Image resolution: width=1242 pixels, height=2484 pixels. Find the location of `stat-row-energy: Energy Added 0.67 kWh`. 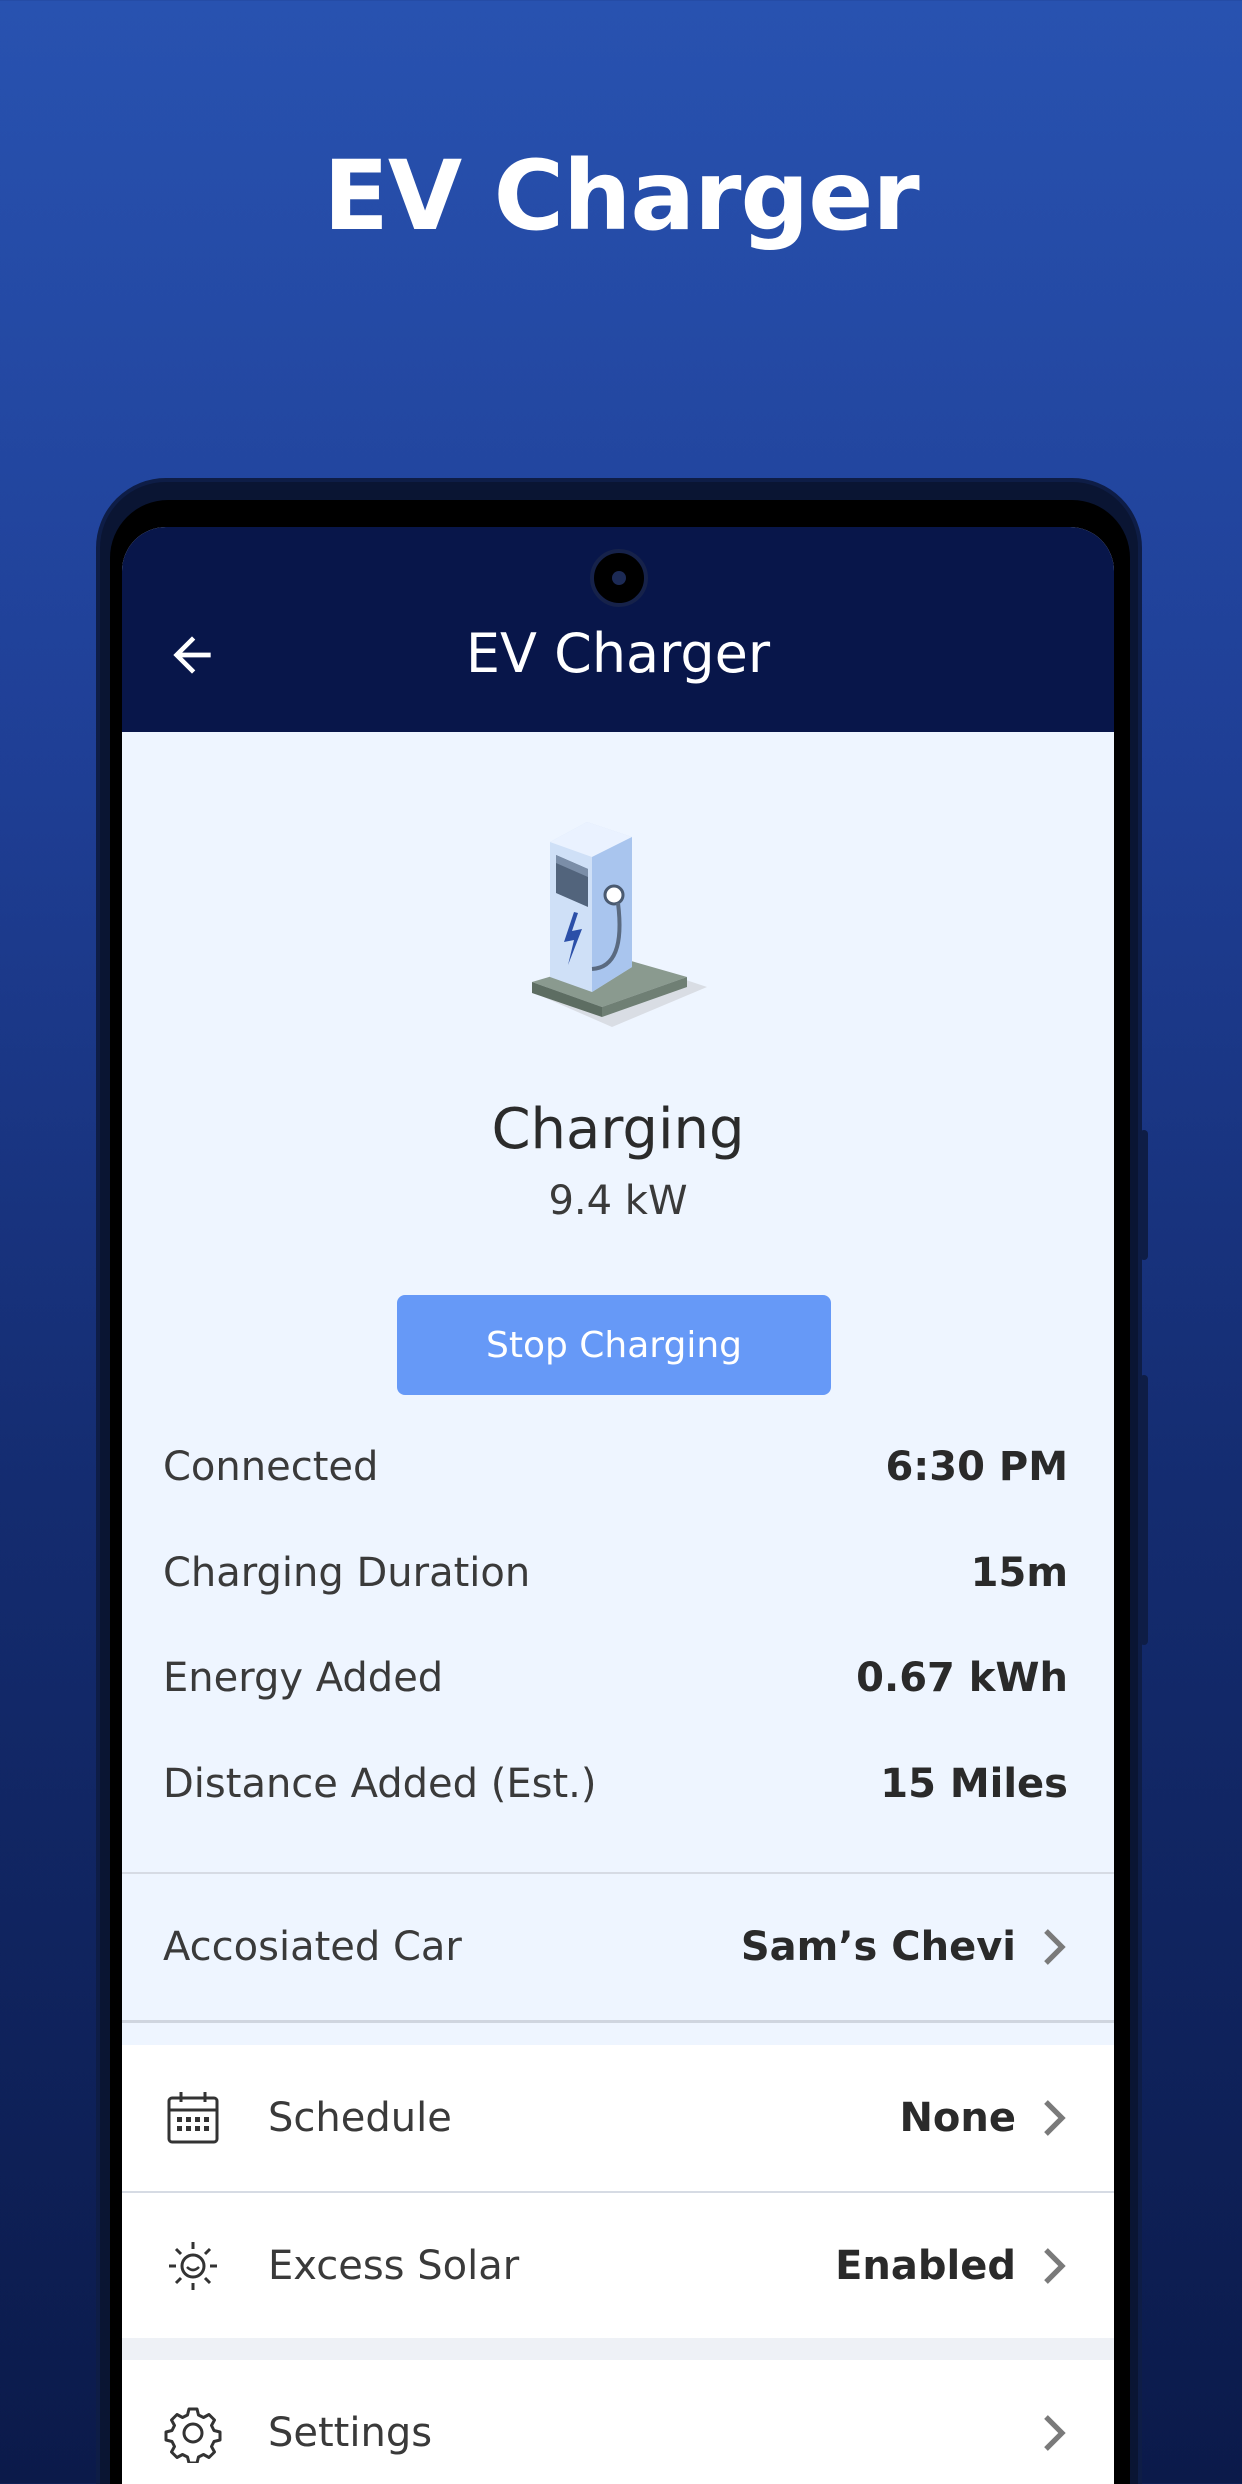

stat-row-energy: Energy Added 0.67 kWh is located at coordinates (615, 1678).